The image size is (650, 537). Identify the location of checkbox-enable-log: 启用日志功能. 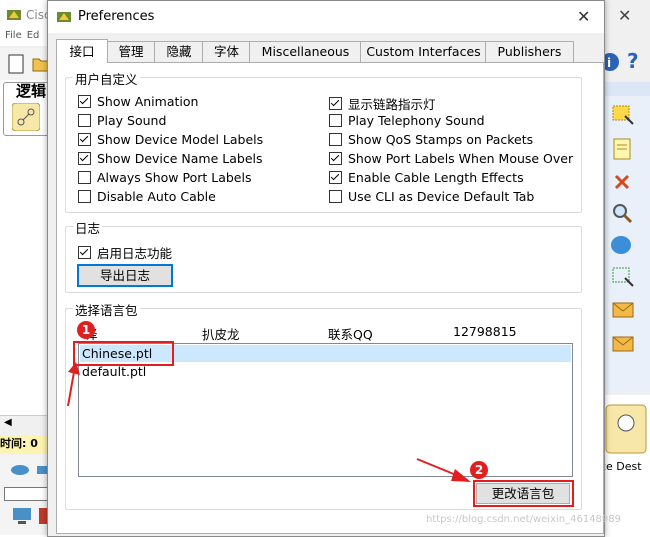
(125, 252).